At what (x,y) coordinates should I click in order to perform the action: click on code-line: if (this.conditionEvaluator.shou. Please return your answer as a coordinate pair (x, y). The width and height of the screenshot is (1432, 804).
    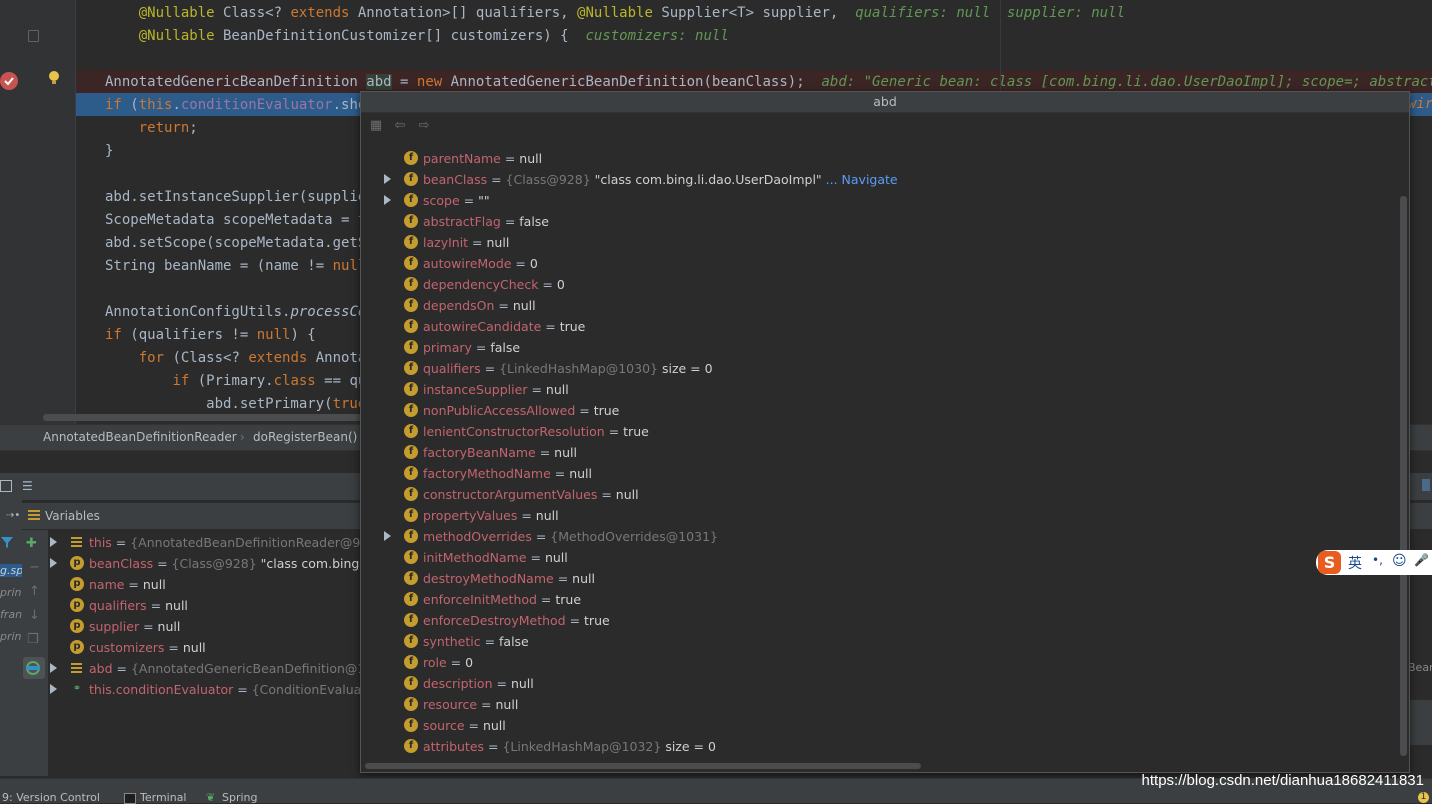
    Looking at the image, I should click on (240, 105).